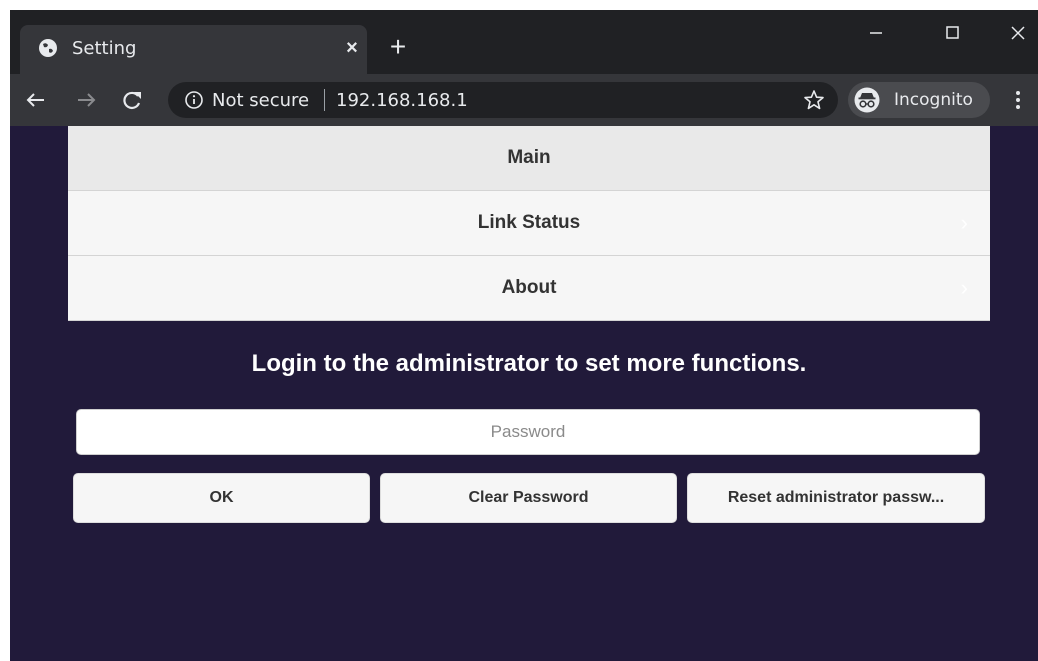  What do you see at coordinates (104, 48) in the screenshot?
I see `tab-title: Setting` at bounding box center [104, 48].